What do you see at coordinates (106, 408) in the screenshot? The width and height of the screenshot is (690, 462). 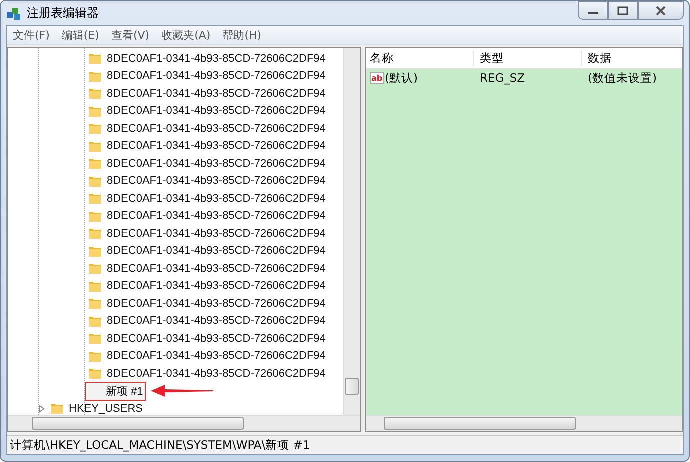 I see `tree-item: HKEY_USERS` at bounding box center [106, 408].